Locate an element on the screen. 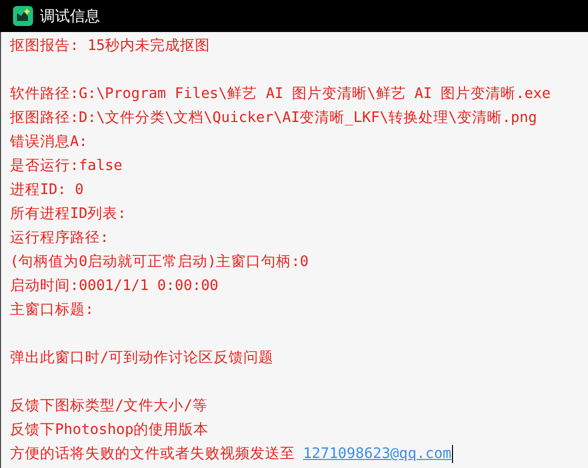 This screenshot has height=468, width=588. message-line: 抠图路径:D:\文件分类\文档\Quicker\AI变清晰_LKF\转换处理\变清晰.png is located at coordinates (273, 118).